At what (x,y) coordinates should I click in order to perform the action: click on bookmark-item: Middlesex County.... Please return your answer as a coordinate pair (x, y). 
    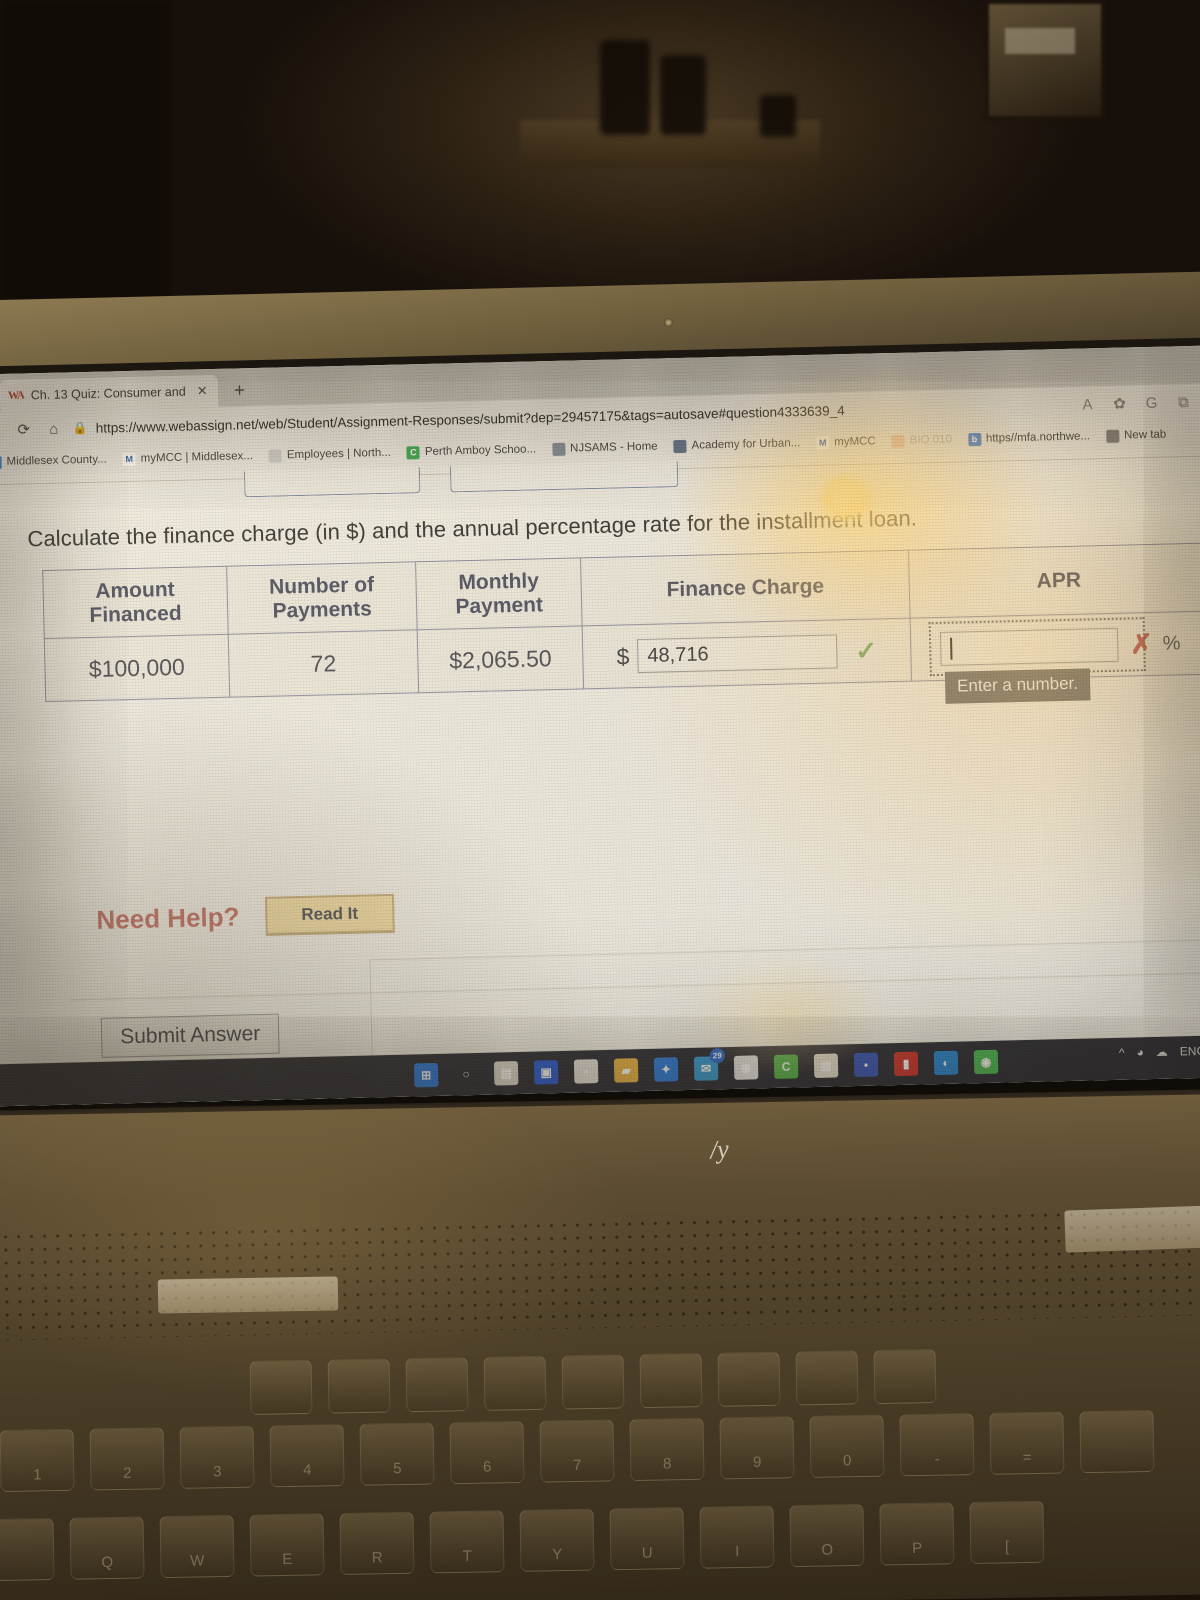
    Looking at the image, I should click on (57, 461).